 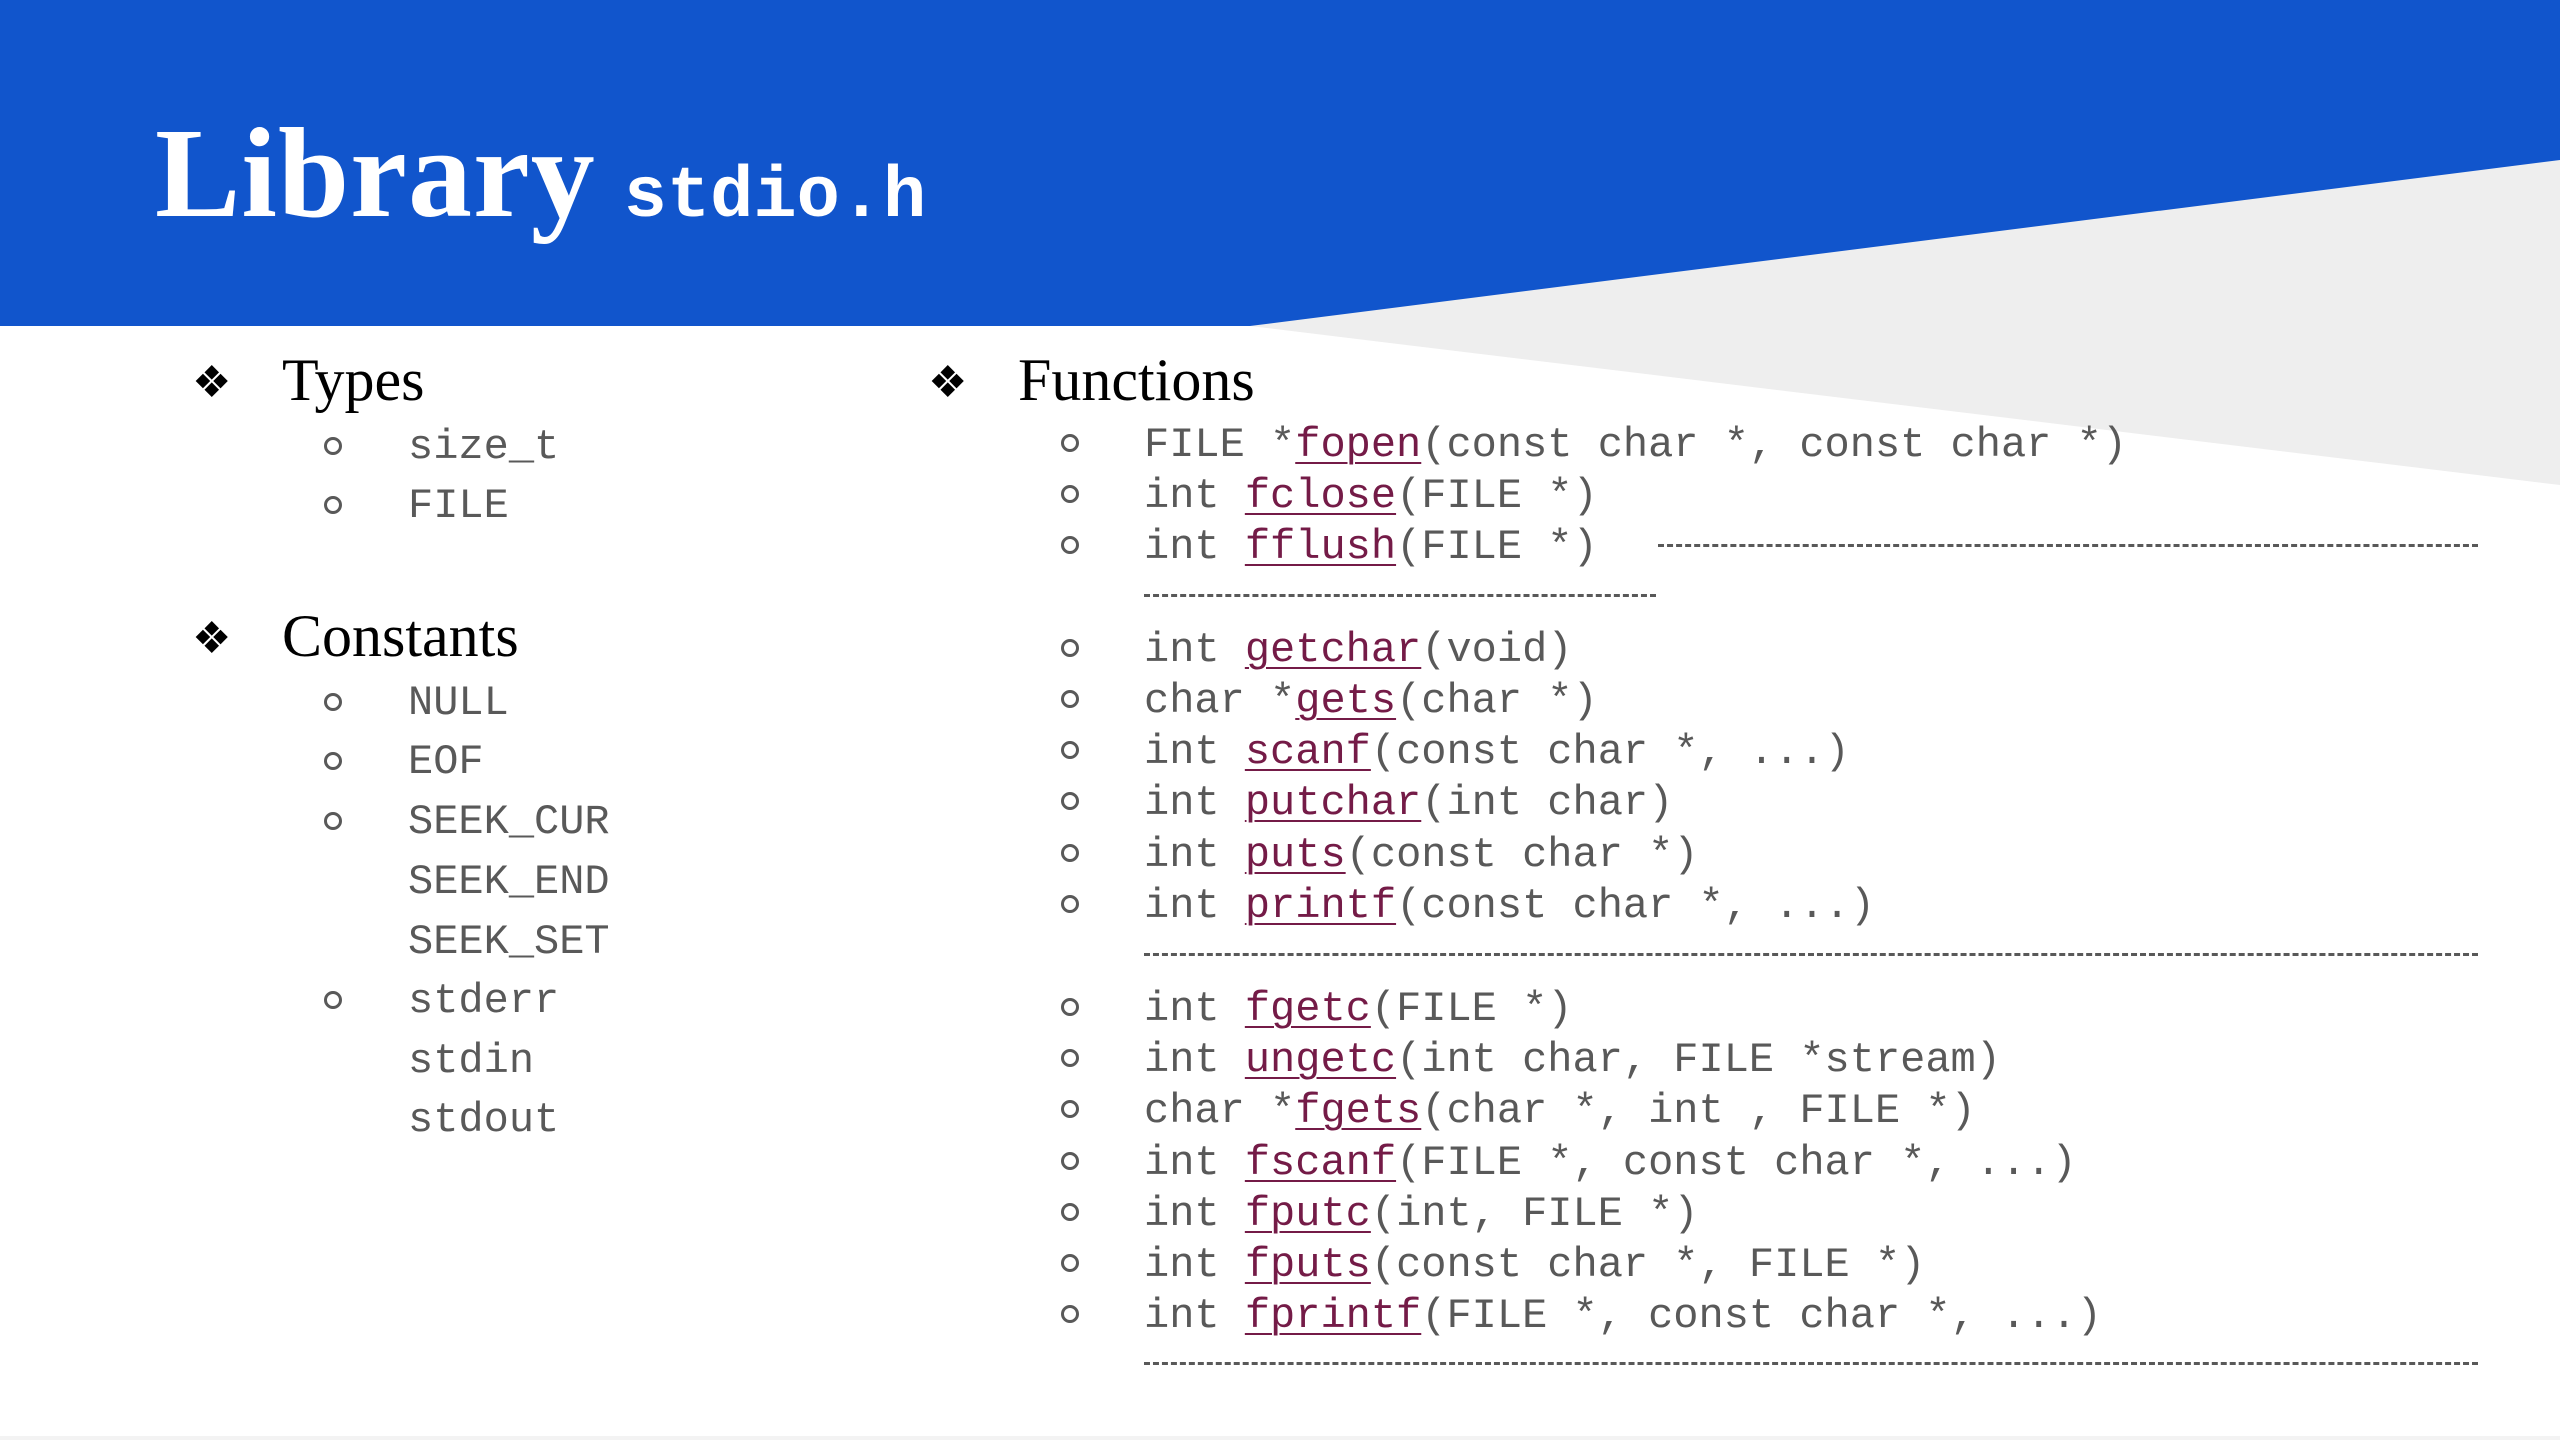 What do you see at coordinates (1333, 650) in the screenshot?
I see `function-link: getchar` at bounding box center [1333, 650].